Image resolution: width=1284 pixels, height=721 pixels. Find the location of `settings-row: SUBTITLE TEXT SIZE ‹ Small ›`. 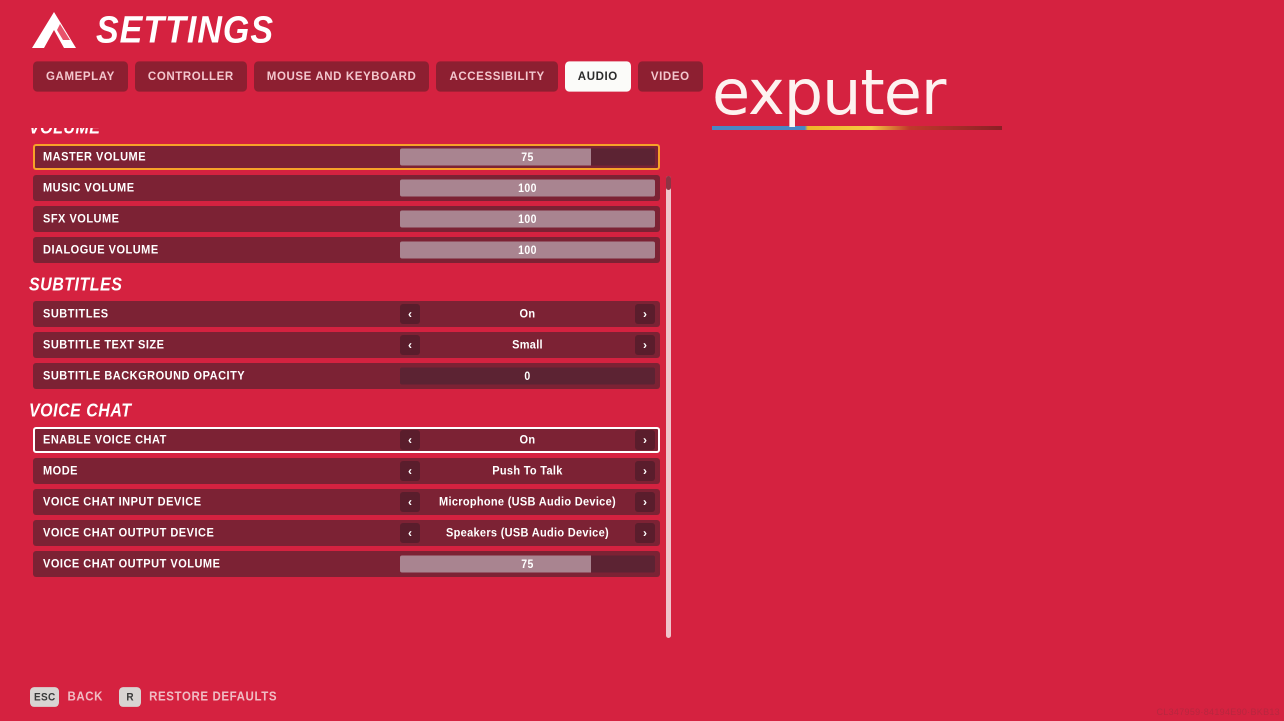

settings-row: SUBTITLE TEXT SIZE ‹ Small › is located at coordinates (346, 345).